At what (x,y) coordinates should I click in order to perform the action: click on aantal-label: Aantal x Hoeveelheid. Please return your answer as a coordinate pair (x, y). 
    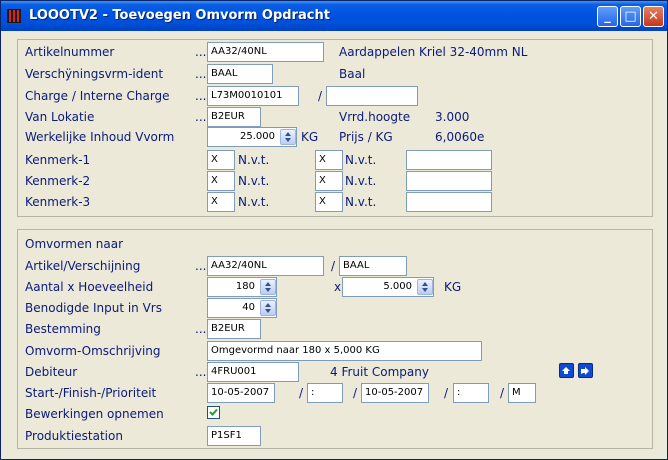
    Looking at the image, I should click on (89, 287).